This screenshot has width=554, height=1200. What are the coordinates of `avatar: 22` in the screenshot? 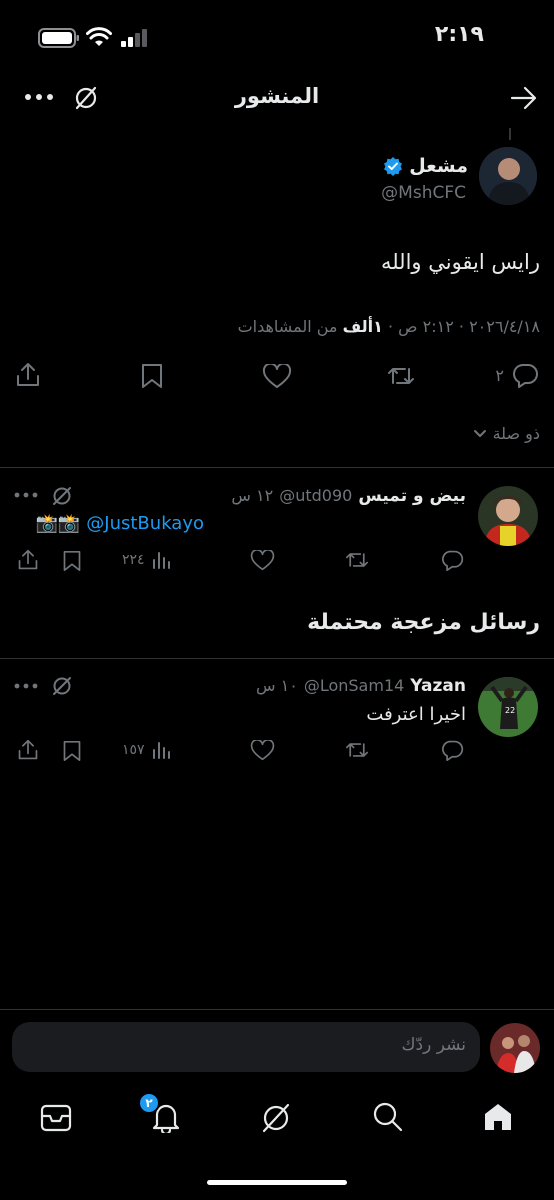 It's located at (508, 707).